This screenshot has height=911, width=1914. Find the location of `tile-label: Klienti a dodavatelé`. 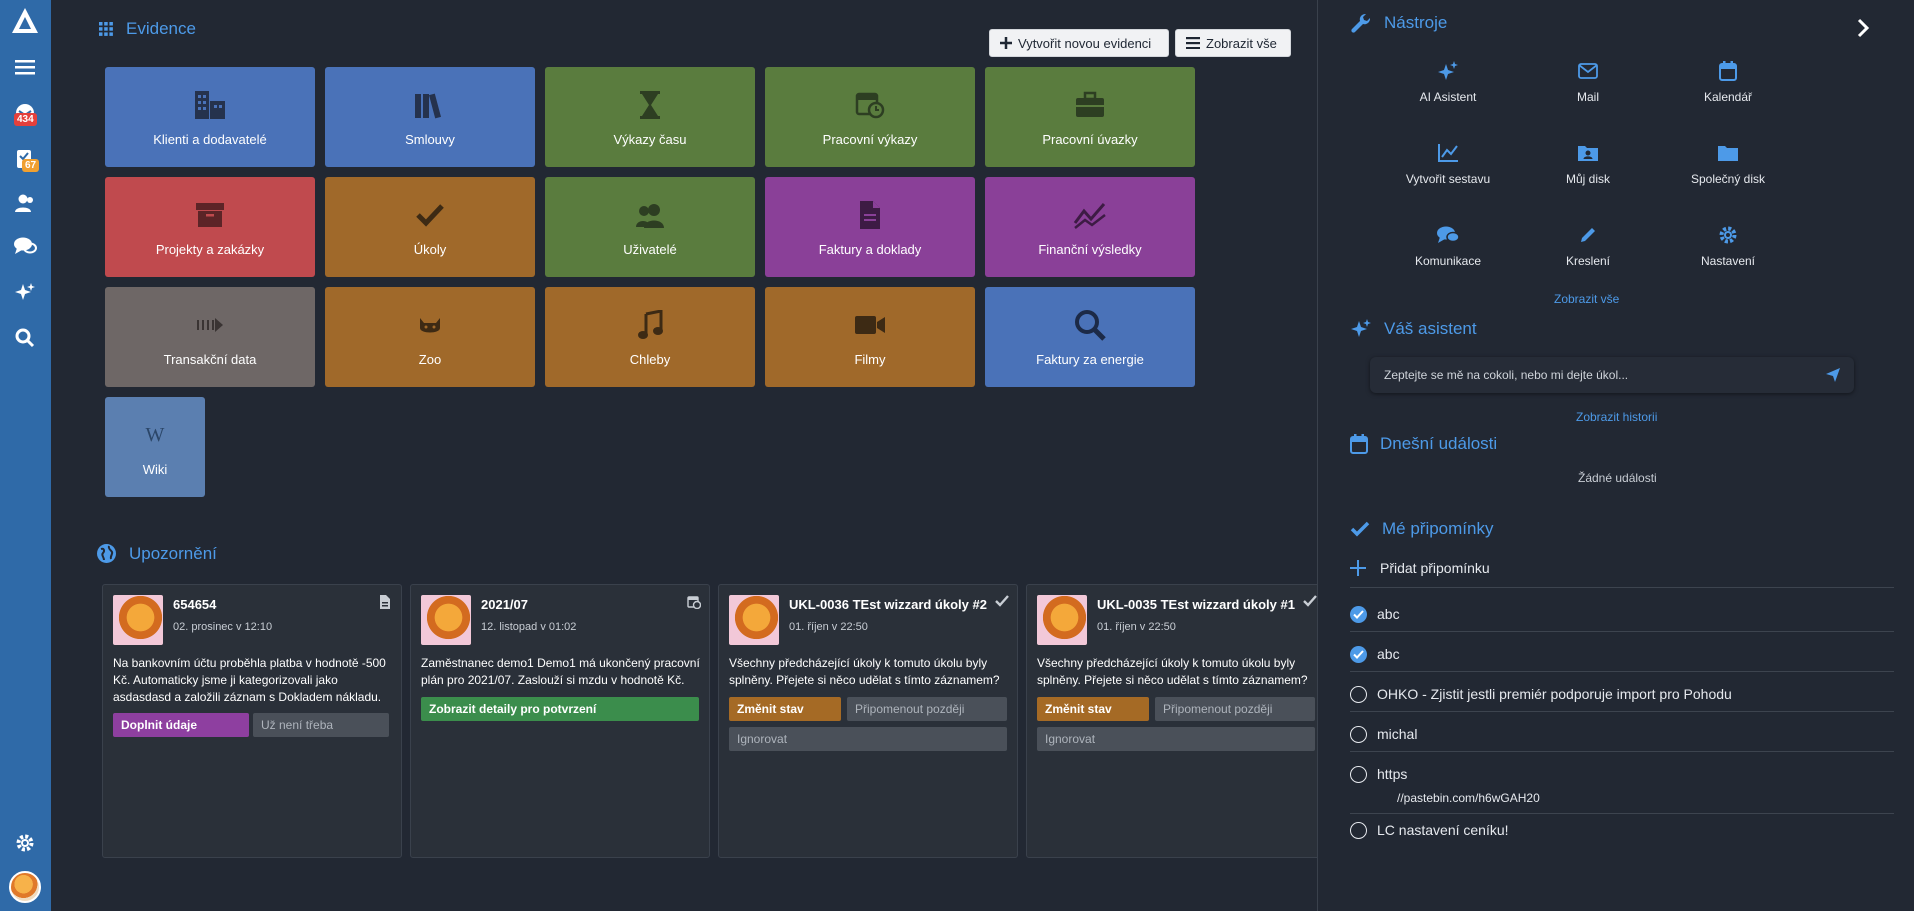

tile-label: Klienti a dodavatelé is located at coordinates (210, 139).